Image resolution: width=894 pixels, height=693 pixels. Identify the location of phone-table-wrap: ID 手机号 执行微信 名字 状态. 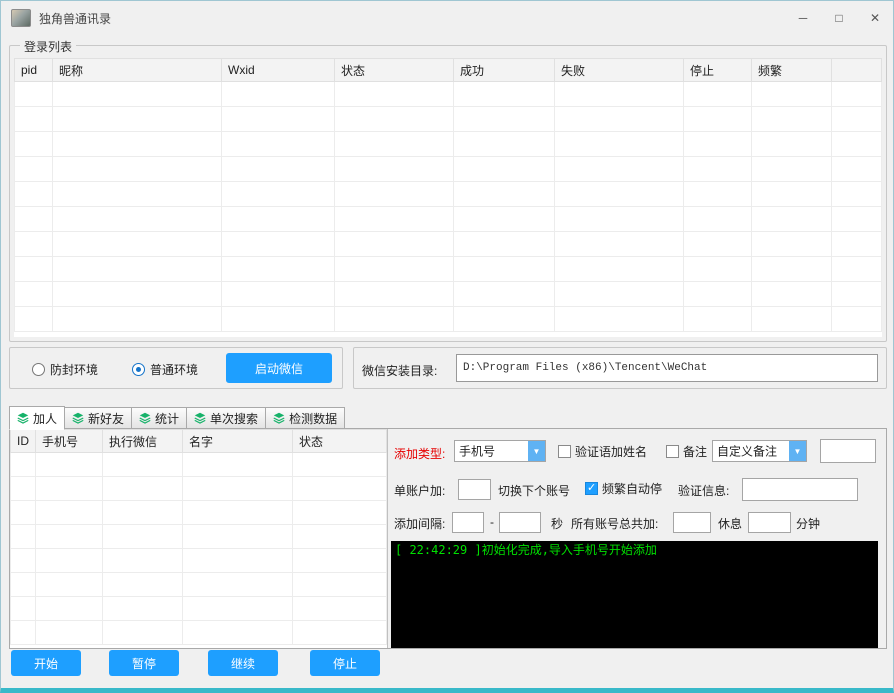
(199, 538).